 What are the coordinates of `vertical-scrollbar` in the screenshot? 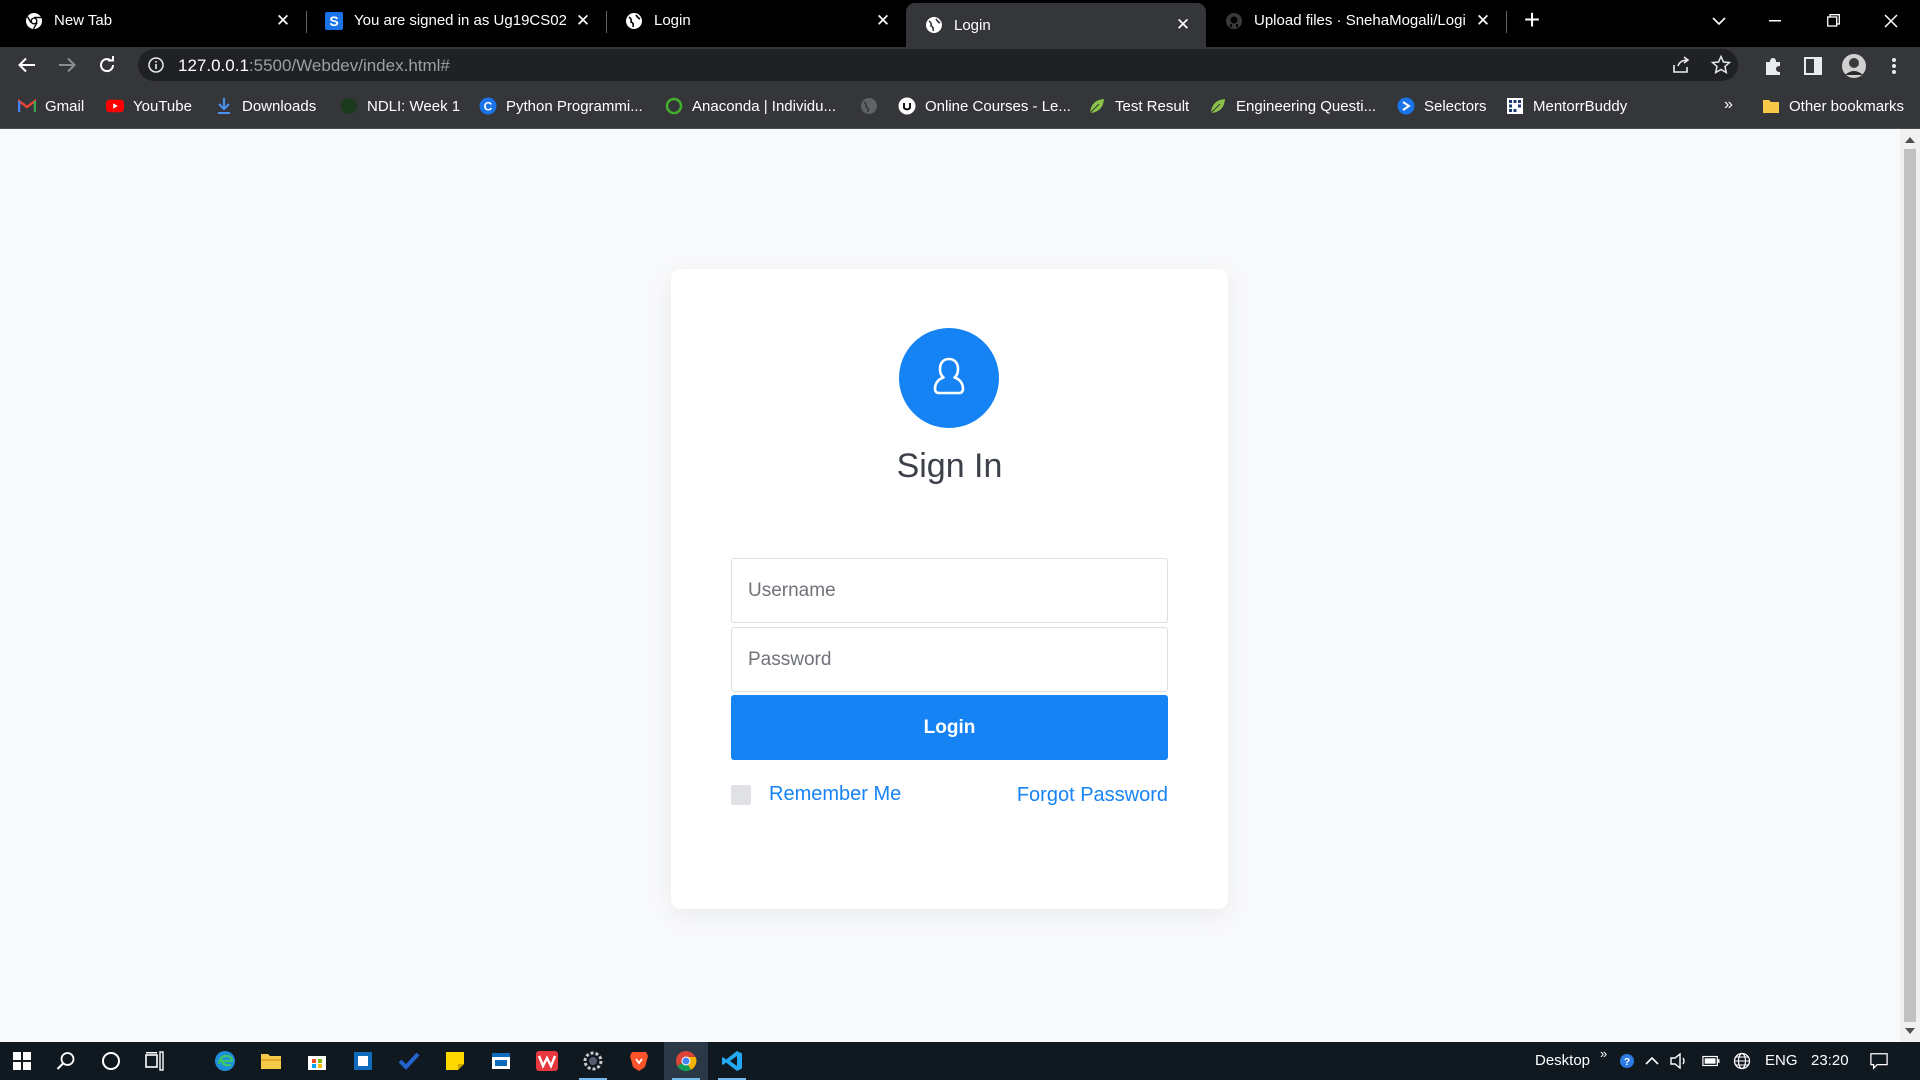 It's located at (1910, 585).